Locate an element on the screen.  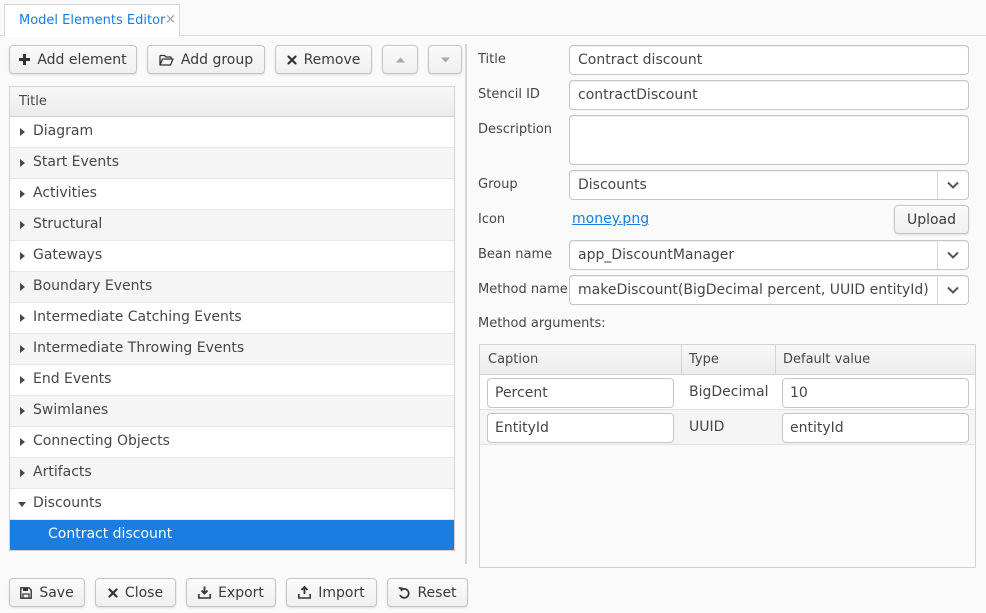
import-label: Import is located at coordinates (341, 592).